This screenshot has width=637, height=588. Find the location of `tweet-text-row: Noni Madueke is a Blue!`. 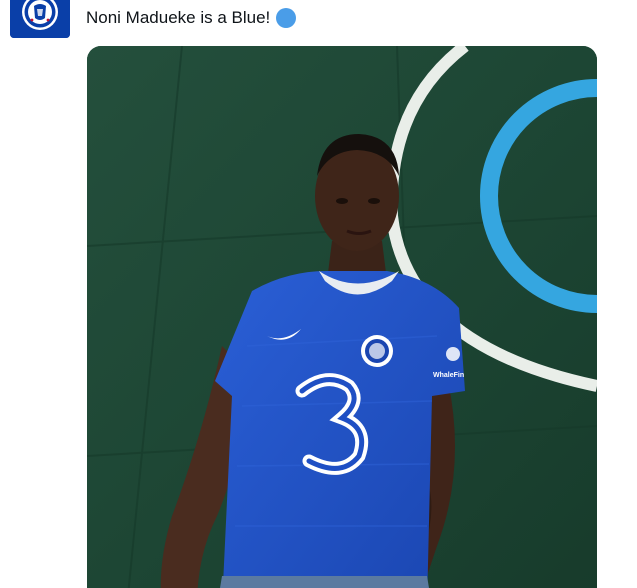

tweet-text-row: Noni Madueke is a Blue! is located at coordinates (191, 18).